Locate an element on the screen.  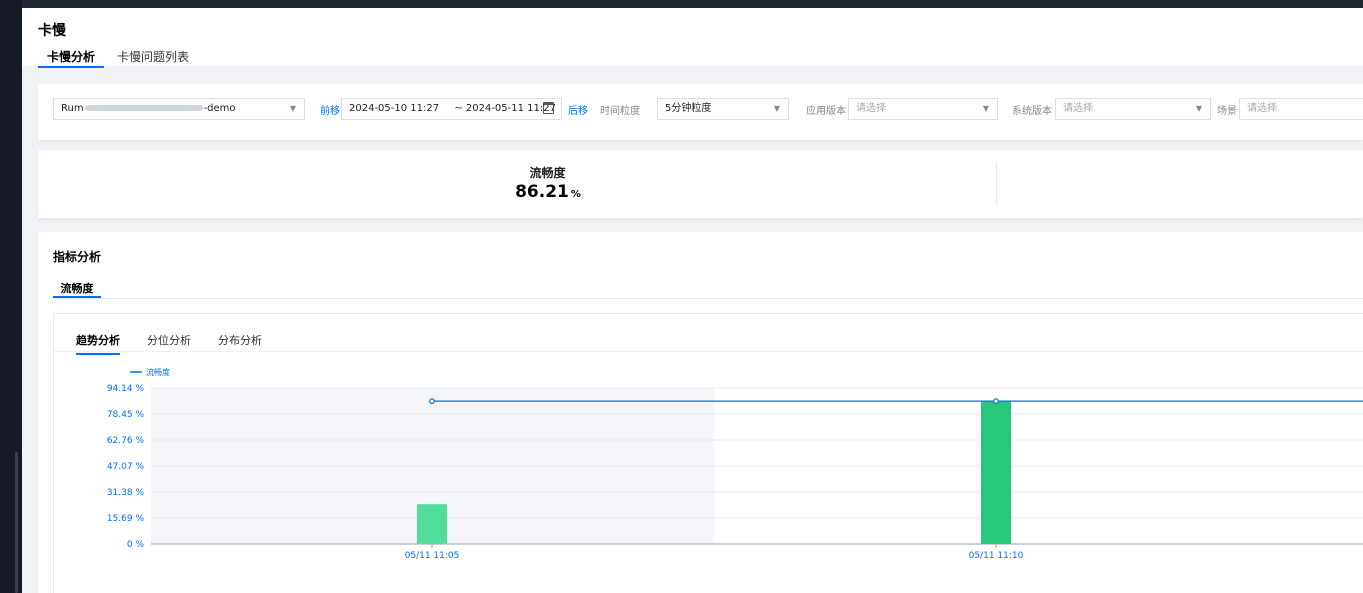
y-tick-label: 62.76 % is located at coordinates (126, 441).